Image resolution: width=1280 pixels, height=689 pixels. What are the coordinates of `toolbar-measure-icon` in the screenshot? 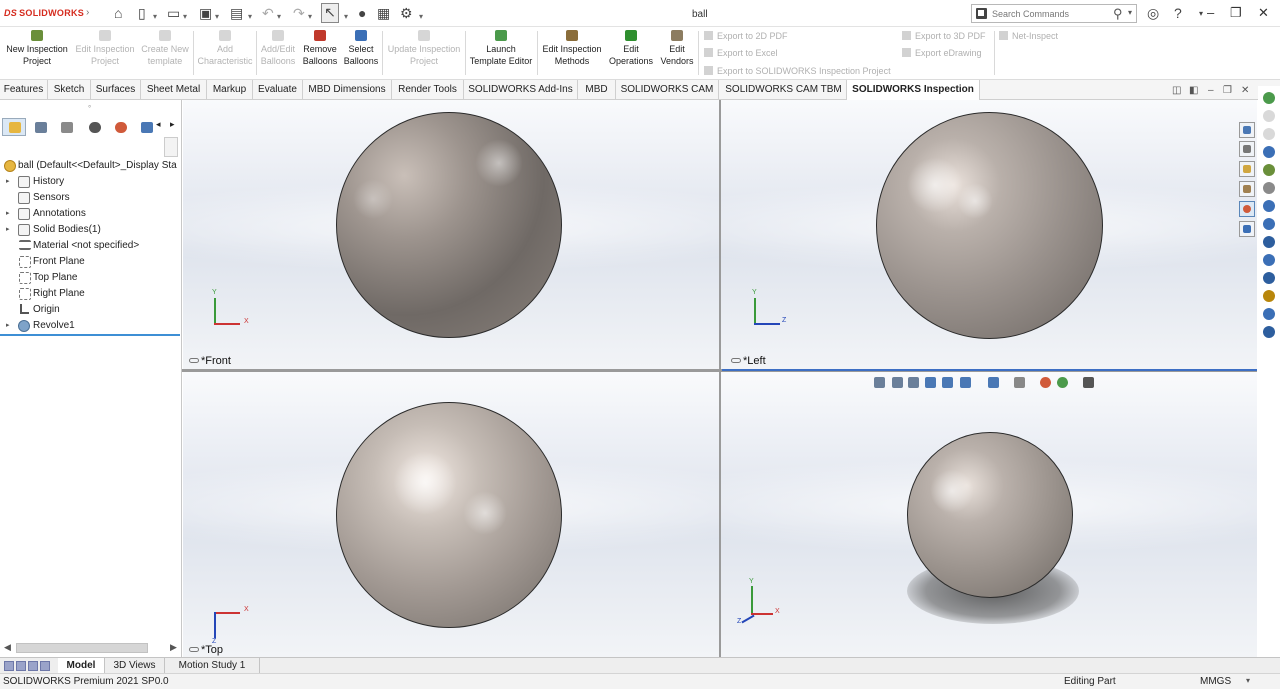 It's located at (1269, 152).